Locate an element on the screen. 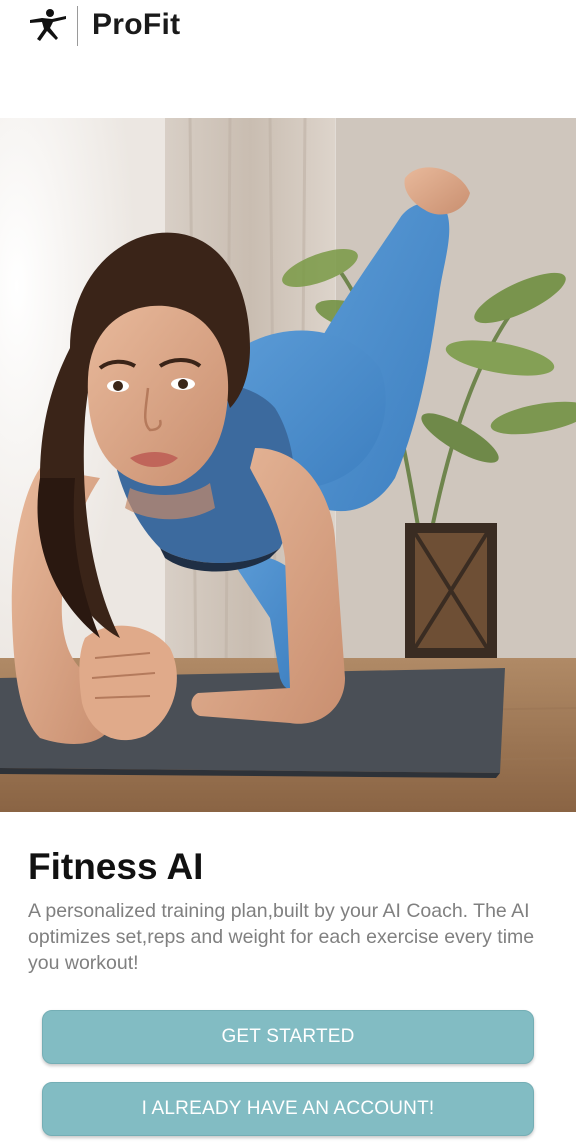  yoga-pose-icon is located at coordinates (48, 25).